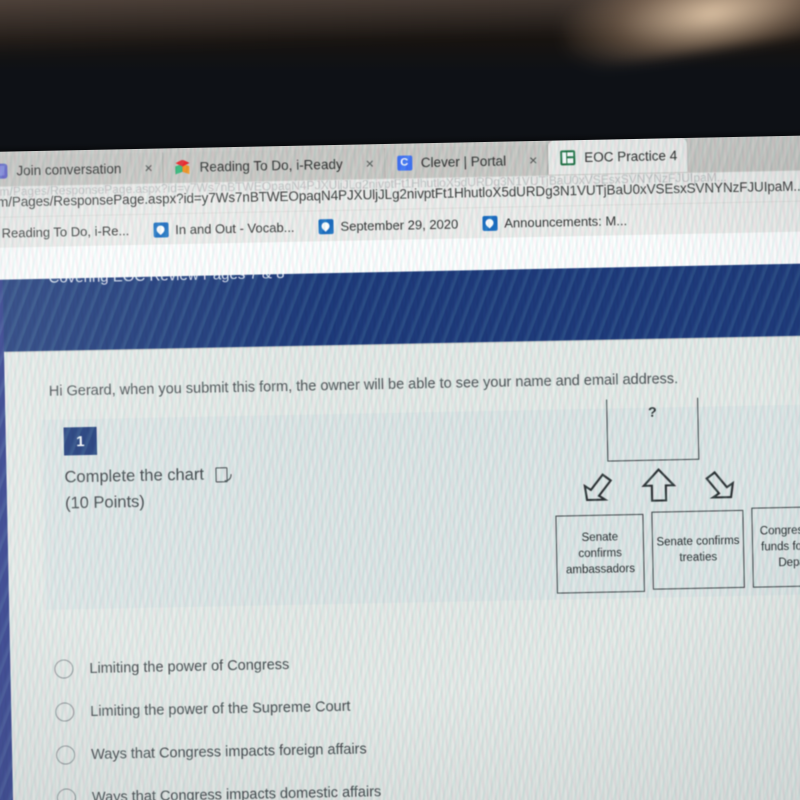 This screenshot has width=800, height=800. I want to click on diagram-top-box-label: ?, so click(652, 411).